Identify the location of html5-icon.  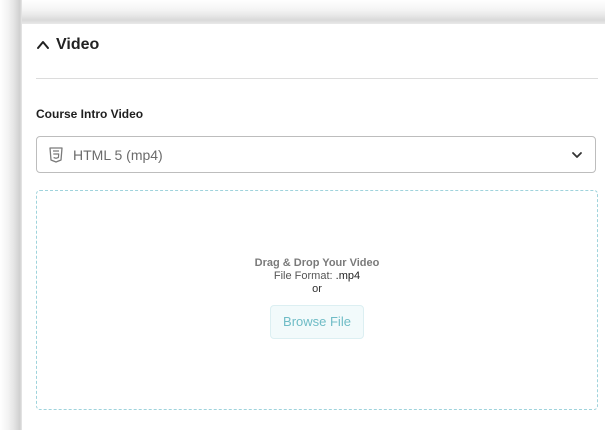
(56, 154).